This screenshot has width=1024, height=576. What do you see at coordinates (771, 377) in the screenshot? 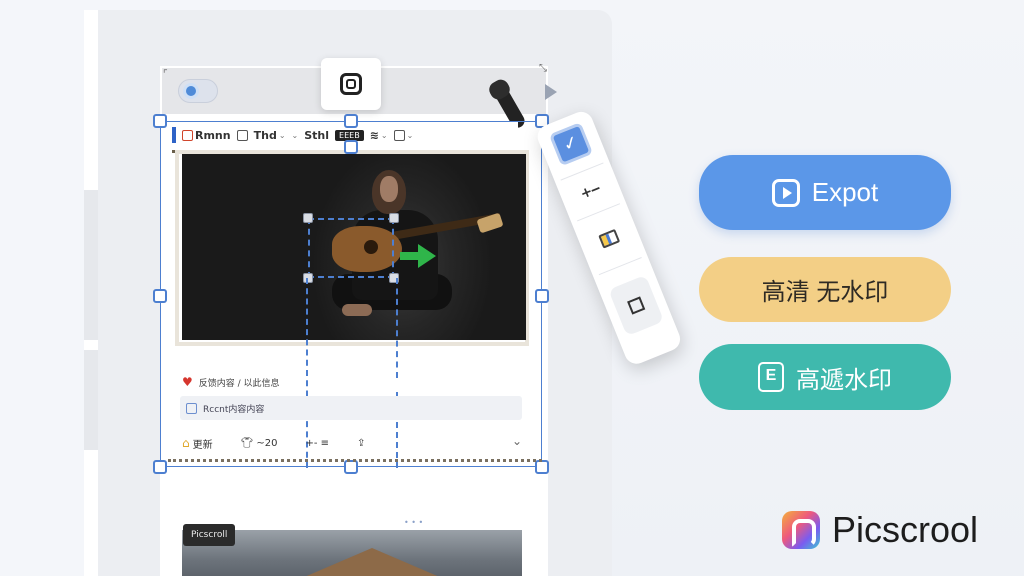
I see `edit-doc-icon: E` at bounding box center [771, 377].